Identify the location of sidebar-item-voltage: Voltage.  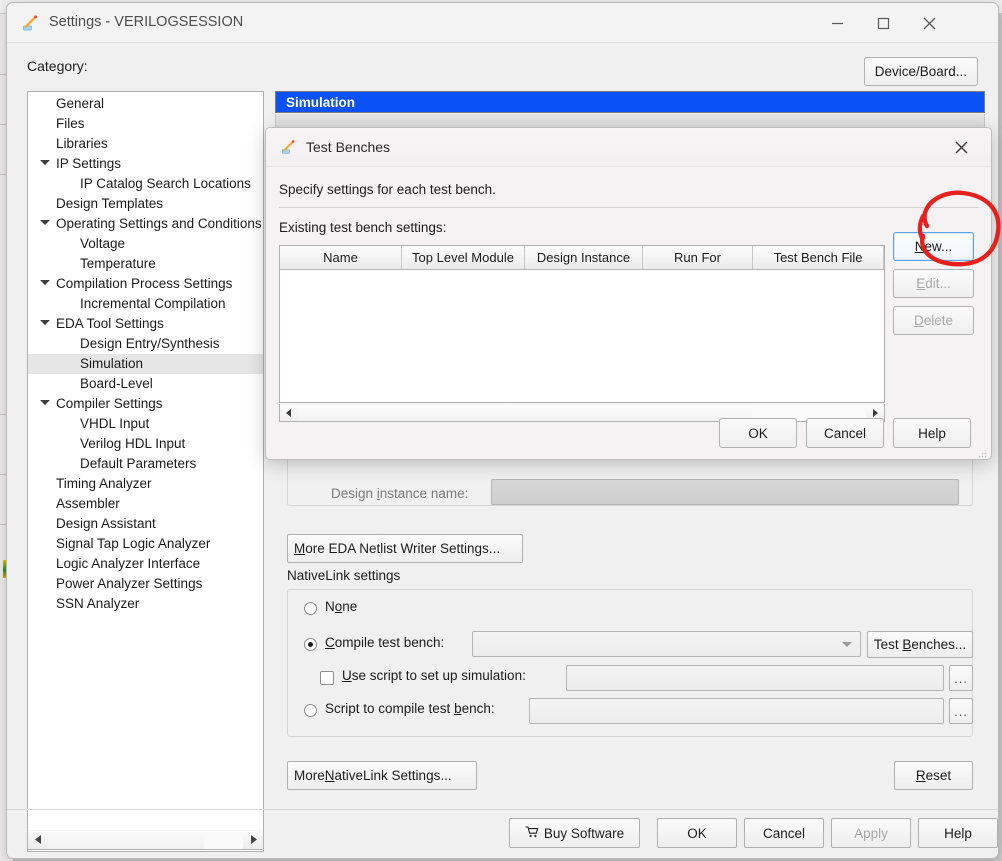
(145, 244).